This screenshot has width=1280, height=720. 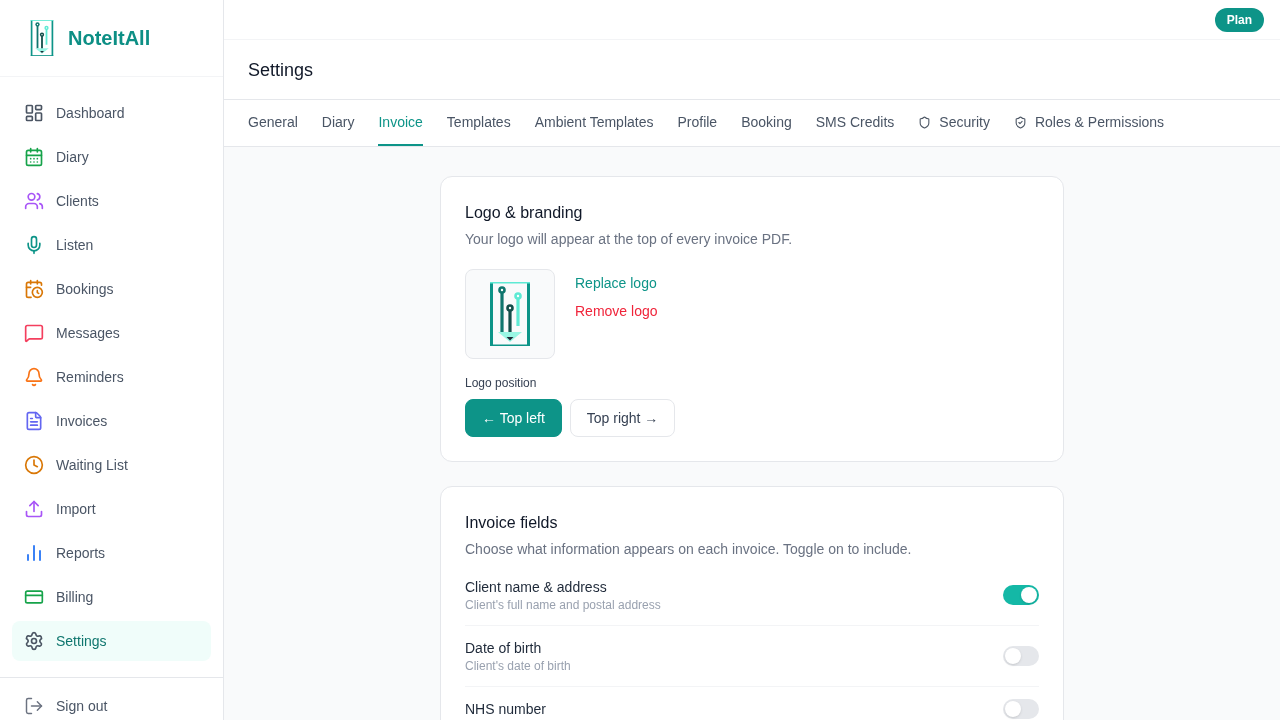 I want to click on card-title: Logo & branding, so click(x=524, y=213).